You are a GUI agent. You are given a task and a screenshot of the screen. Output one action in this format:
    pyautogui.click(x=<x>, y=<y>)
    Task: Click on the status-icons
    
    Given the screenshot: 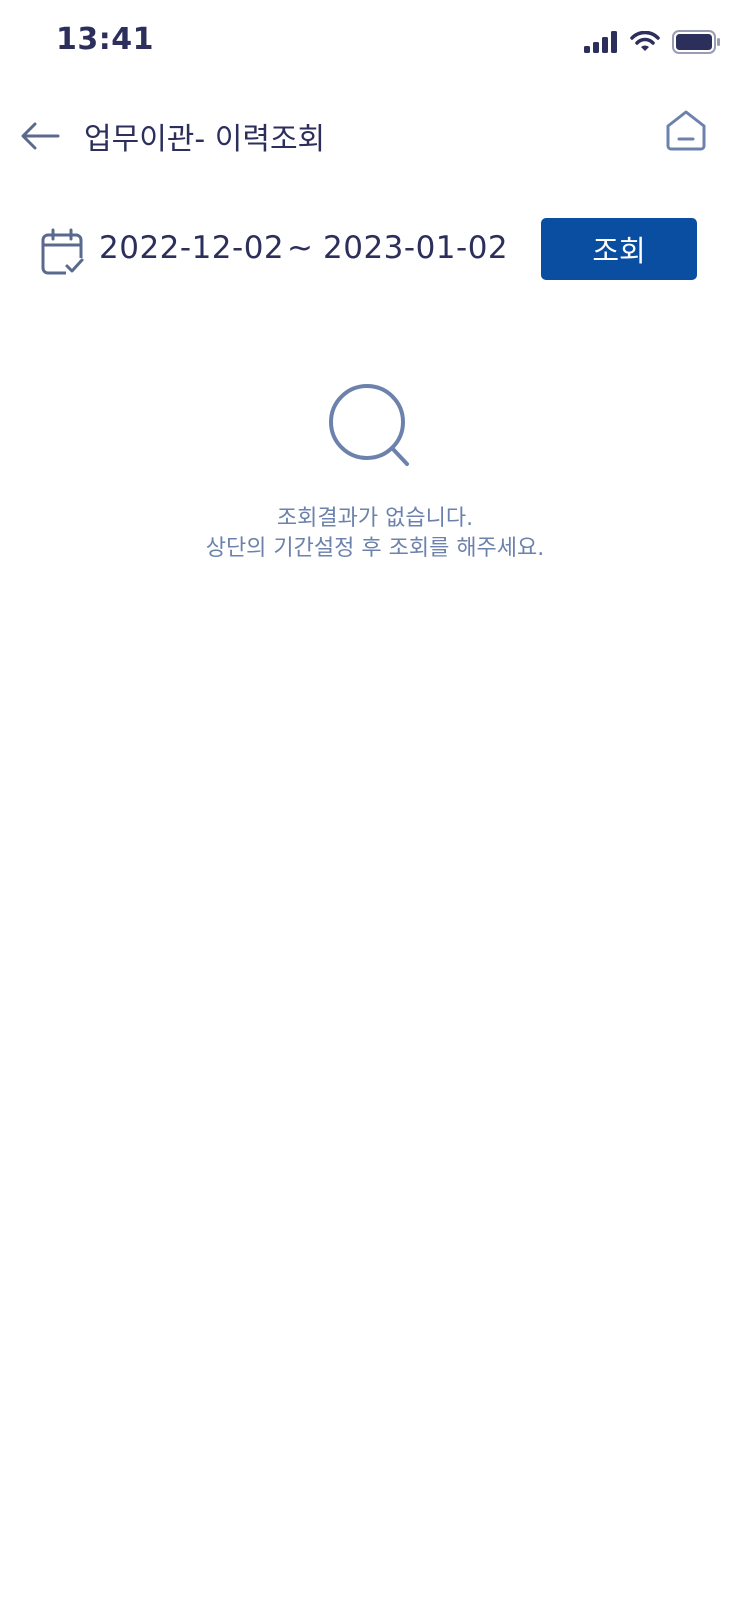 What is the action you would take?
    pyautogui.click(x=652, y=42)
    